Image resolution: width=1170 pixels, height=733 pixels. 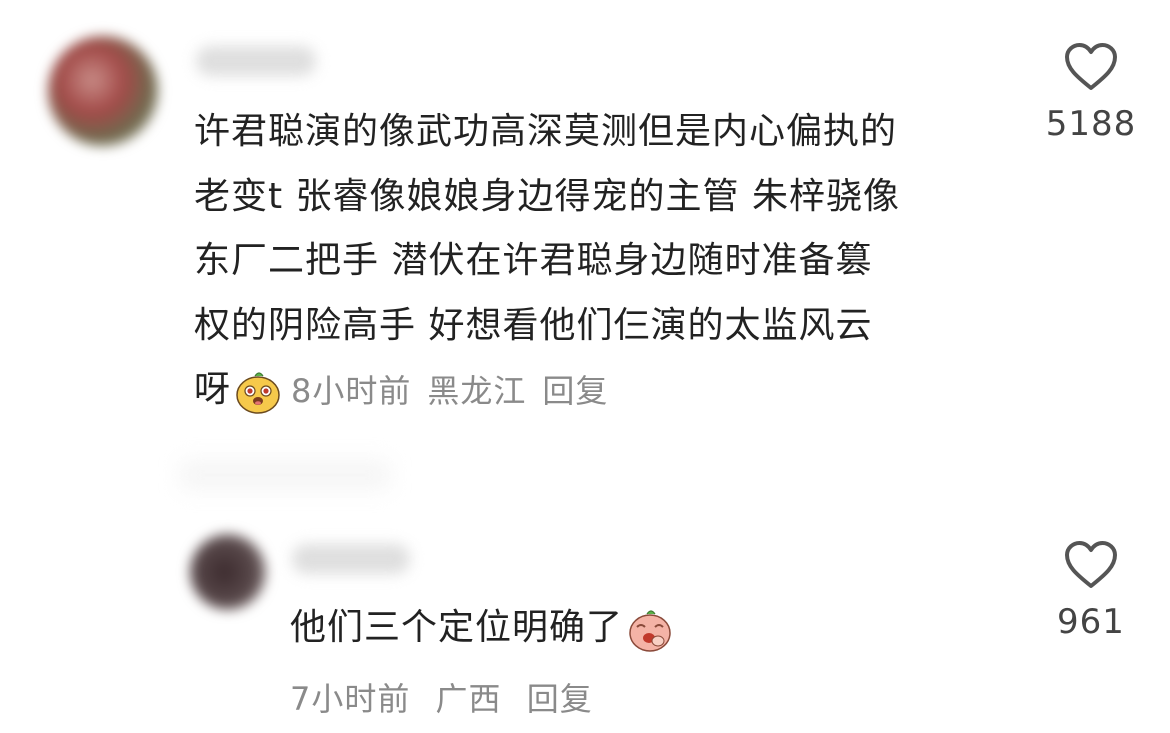 I want to click on reply-meta: 7小时前 广西 回复, so click(x=448, y=697).